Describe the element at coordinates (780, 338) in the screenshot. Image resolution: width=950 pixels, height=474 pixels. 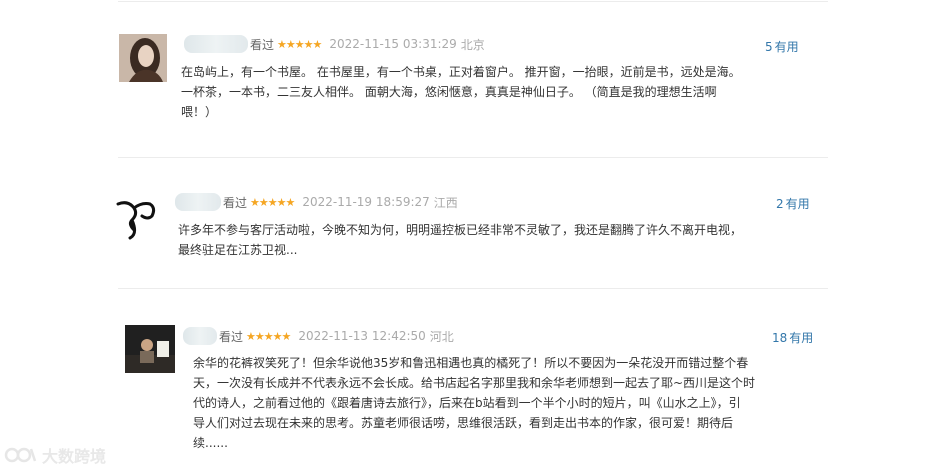
I see `useful-count: 18` at that location.